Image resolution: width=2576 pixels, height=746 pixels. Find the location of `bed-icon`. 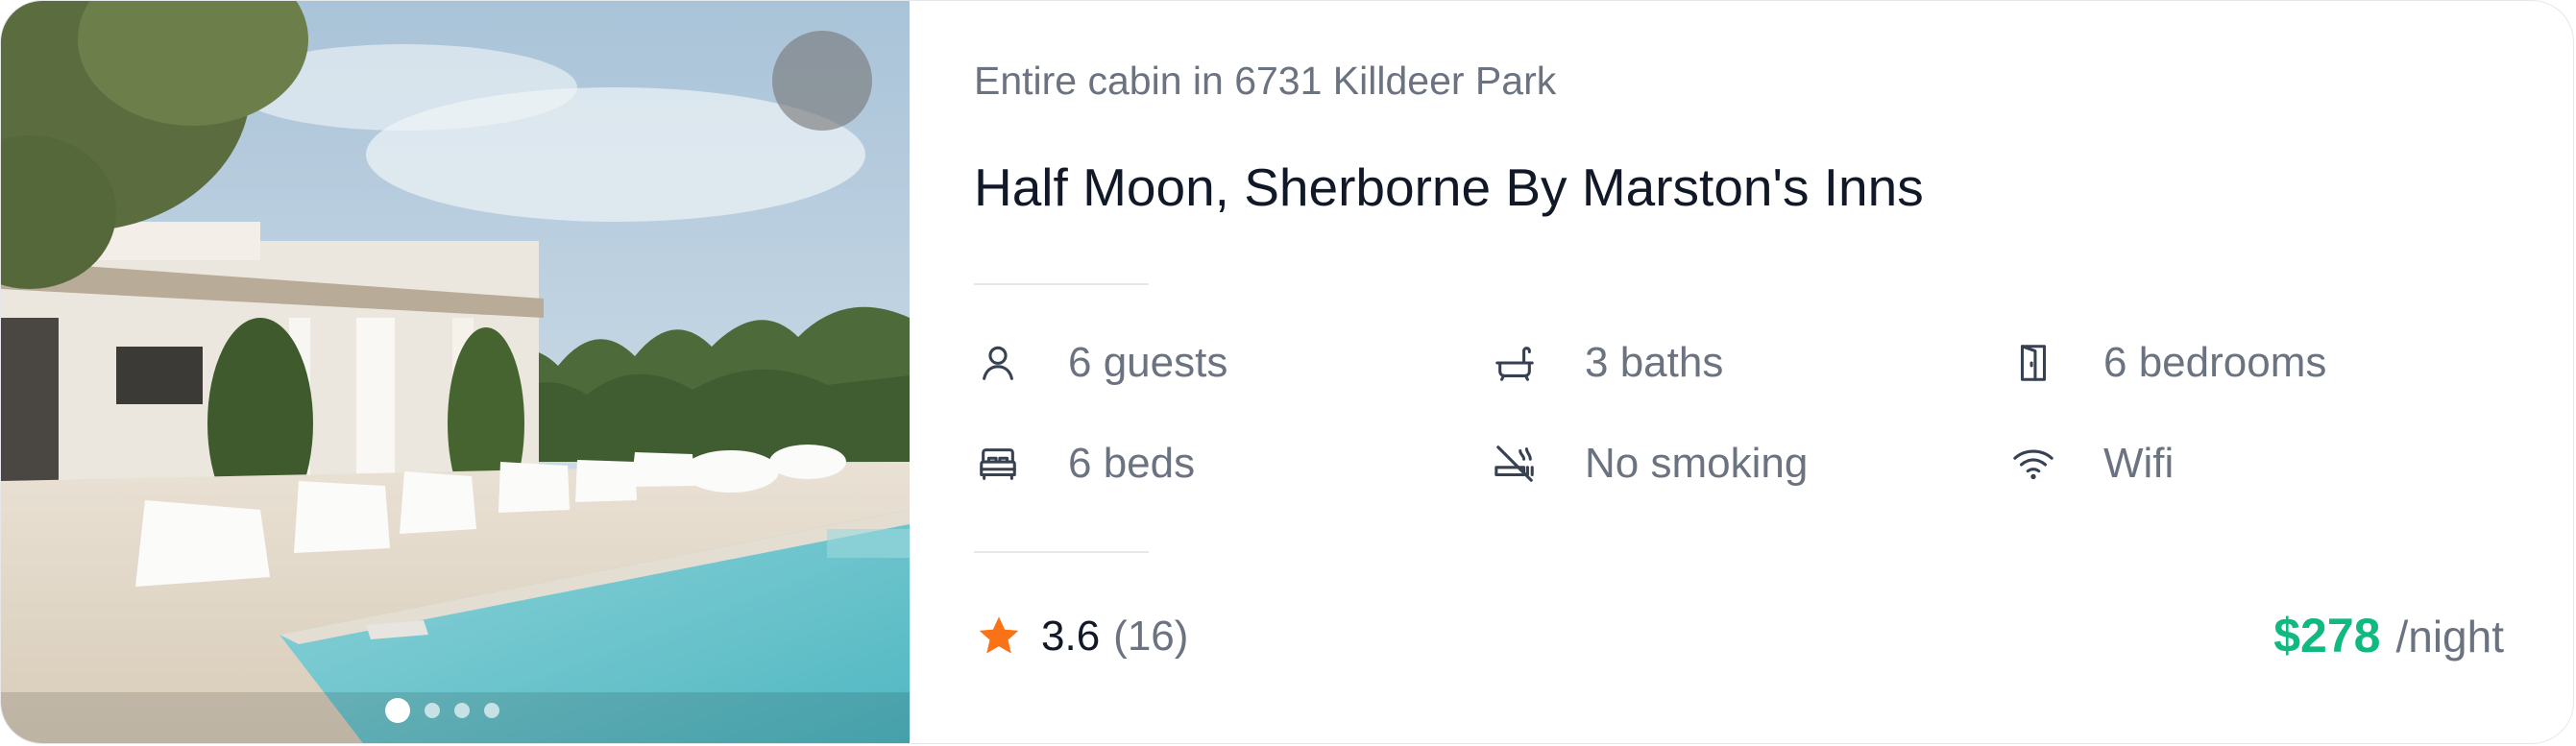

bed-icon is located at coordinates (998, 464).